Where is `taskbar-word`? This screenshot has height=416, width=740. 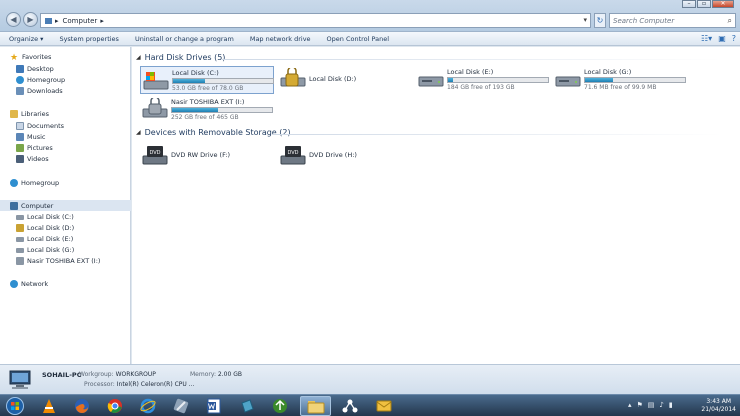
taskbar-word is located at coordinates (213, 406).